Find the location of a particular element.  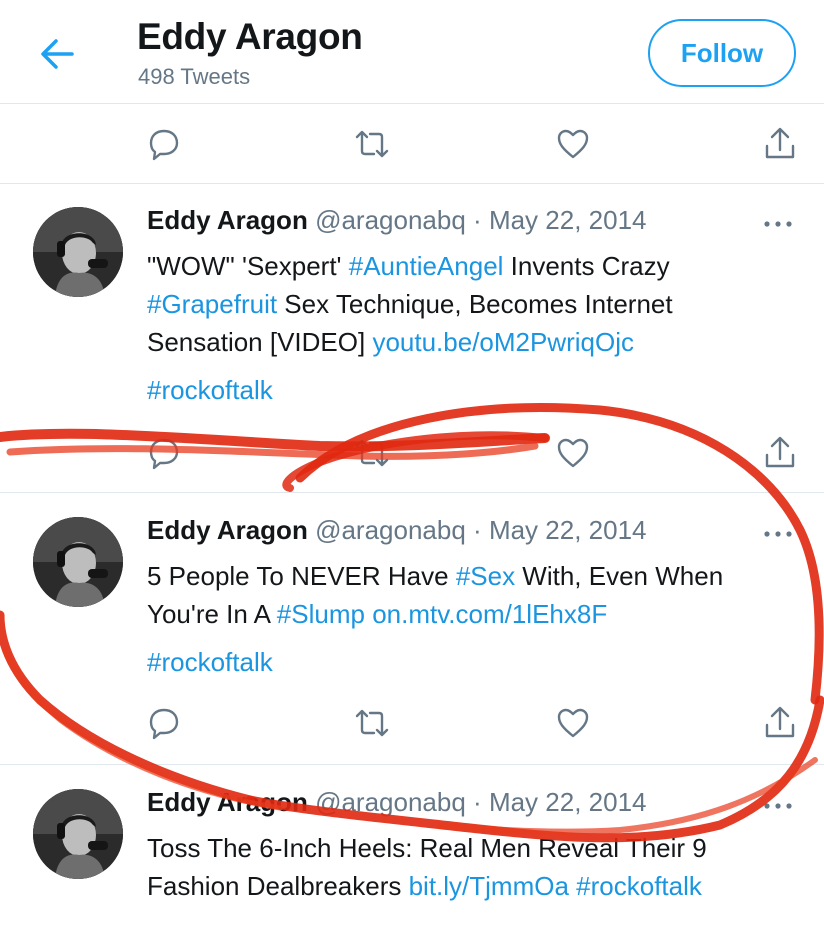

tweet-text-segment: Invents Crazy is located at coordinates (586, 266).